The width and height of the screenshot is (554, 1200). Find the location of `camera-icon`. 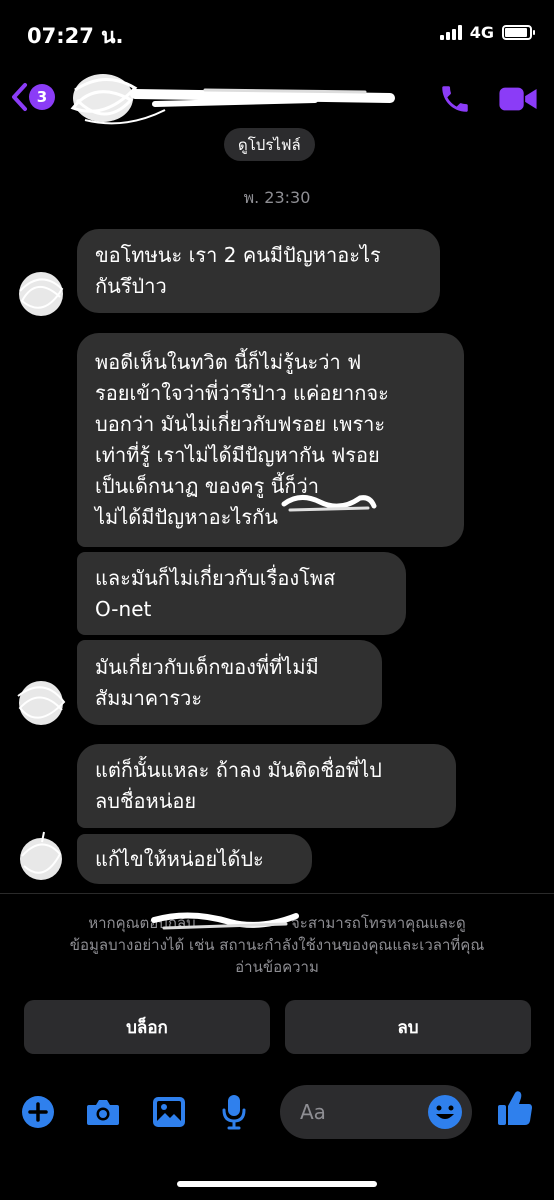

camera-icon is located at coordinates (103, 1112).